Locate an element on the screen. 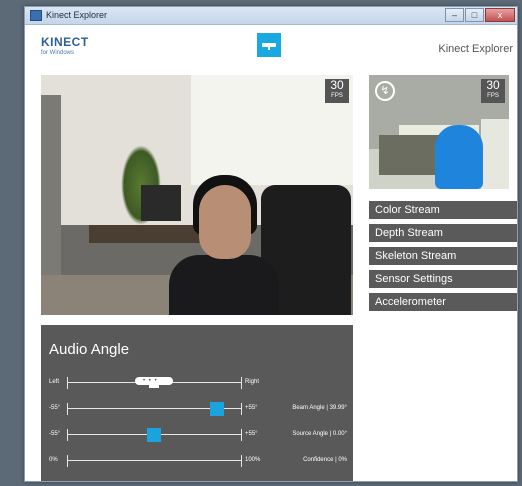 The width and height of the screenshot is (522, 486). menu-item-sensor-settings: Sensor Settings is located at coordinates (443, 279).